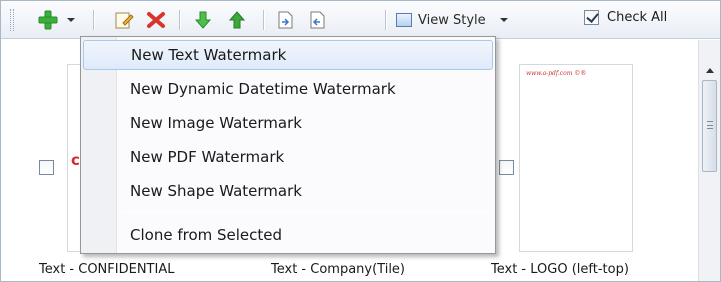 Image resolution: width=721 pixels, height=282 pixels. I want to click on plus-icon, so click(48, 20).